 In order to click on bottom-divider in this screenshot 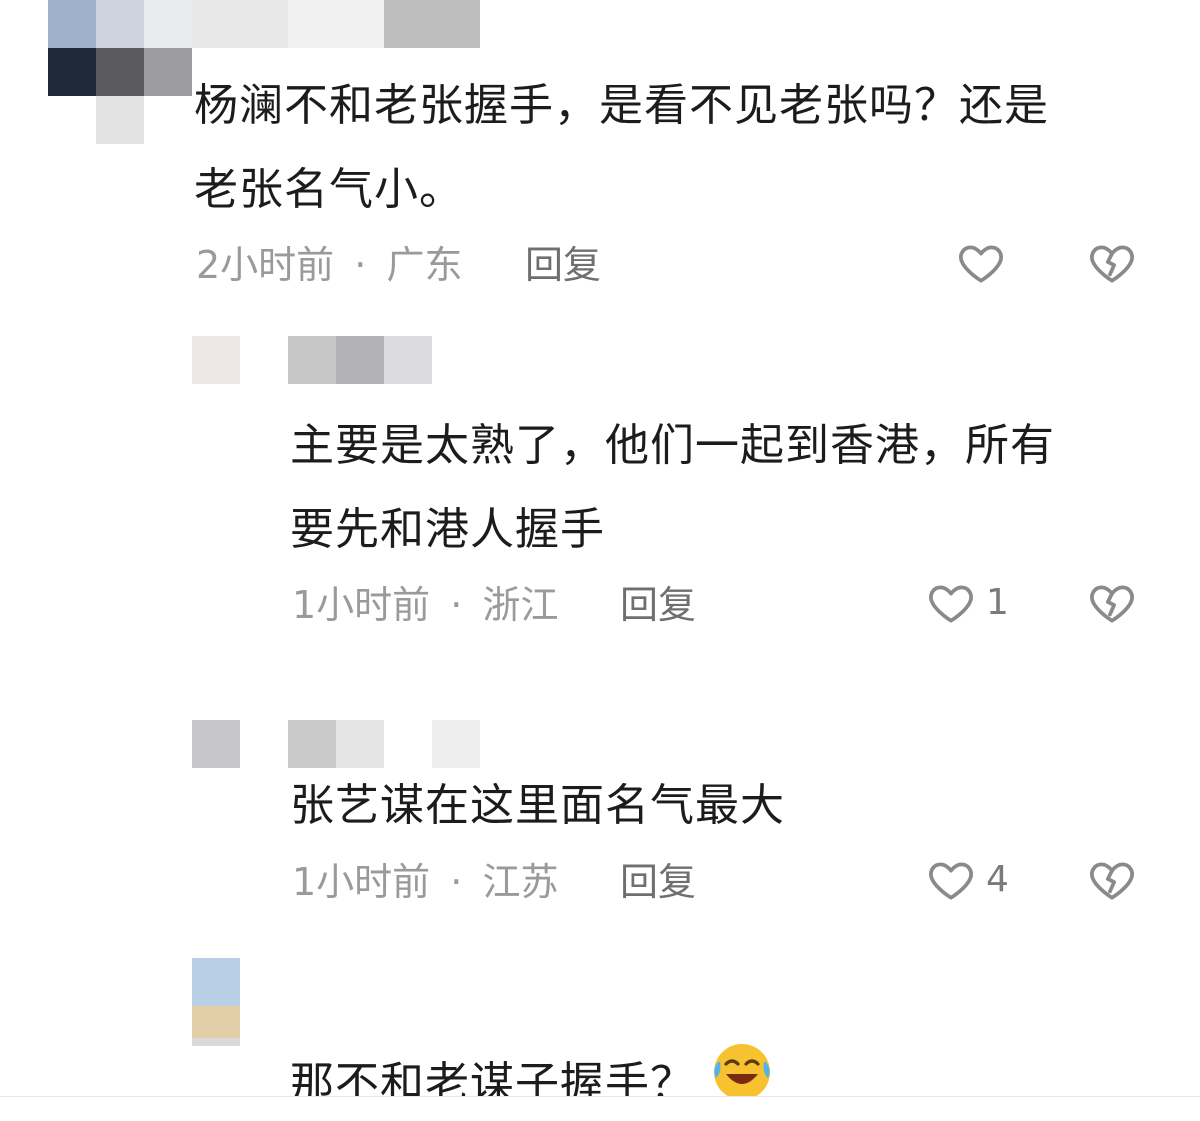, I will do `click(600, 1096)`.